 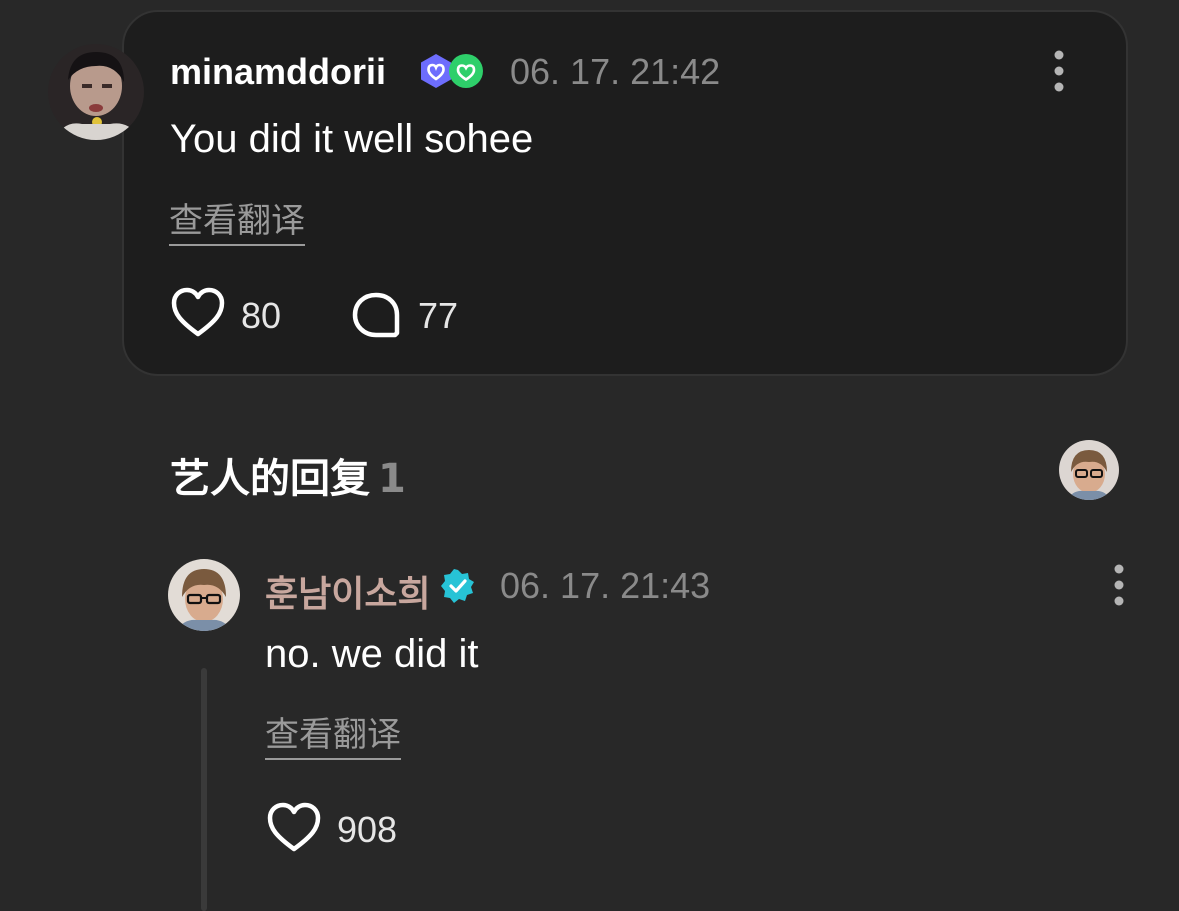 I want to click on comment-text: You did it well sohee, so click(x=352, y=139).